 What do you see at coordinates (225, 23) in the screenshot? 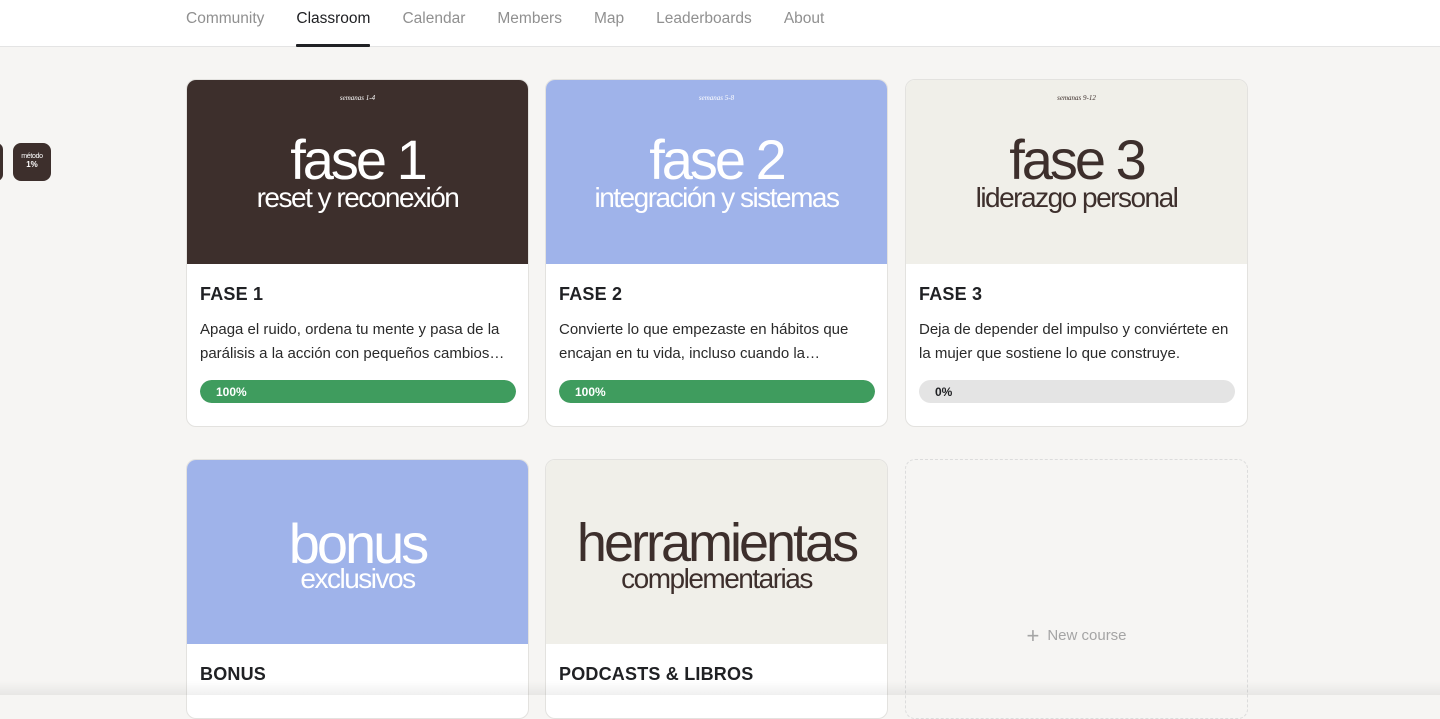
I see `tab-community: Community` at bounding box center [225, 23].